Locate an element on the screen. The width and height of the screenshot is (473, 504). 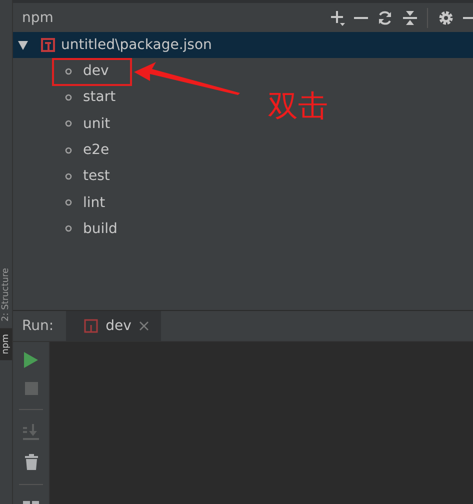
annotation-text: 双击 is located at coordinates (298, 107).